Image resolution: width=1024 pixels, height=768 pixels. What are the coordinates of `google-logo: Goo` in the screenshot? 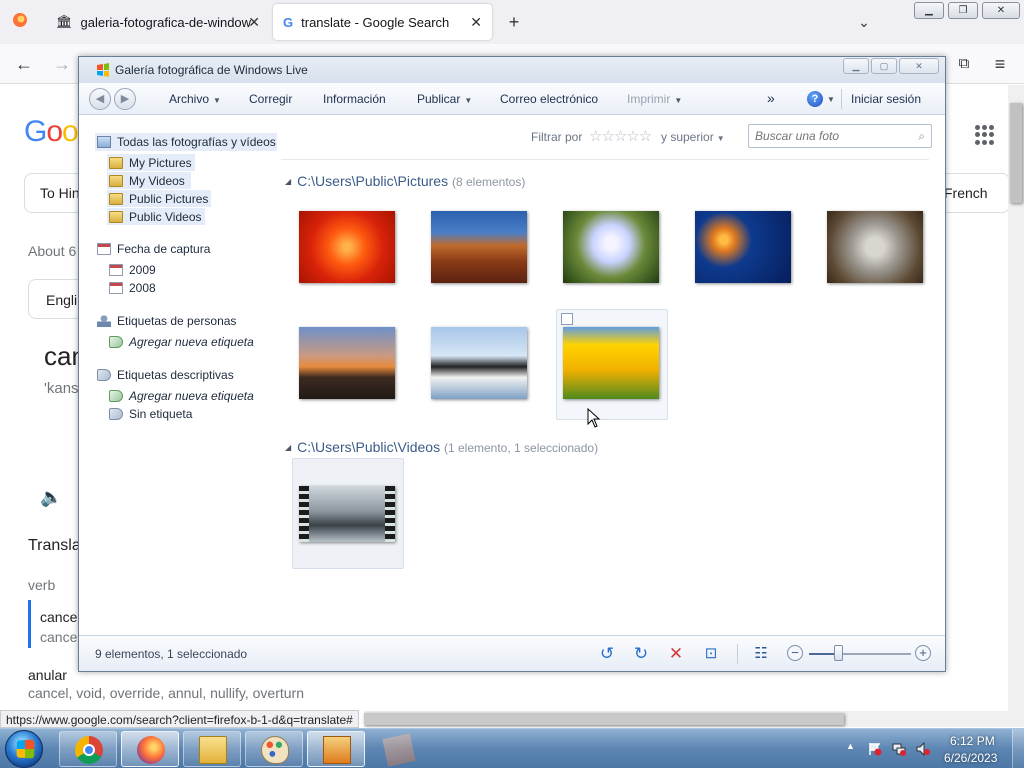 It's located at (51, 132).